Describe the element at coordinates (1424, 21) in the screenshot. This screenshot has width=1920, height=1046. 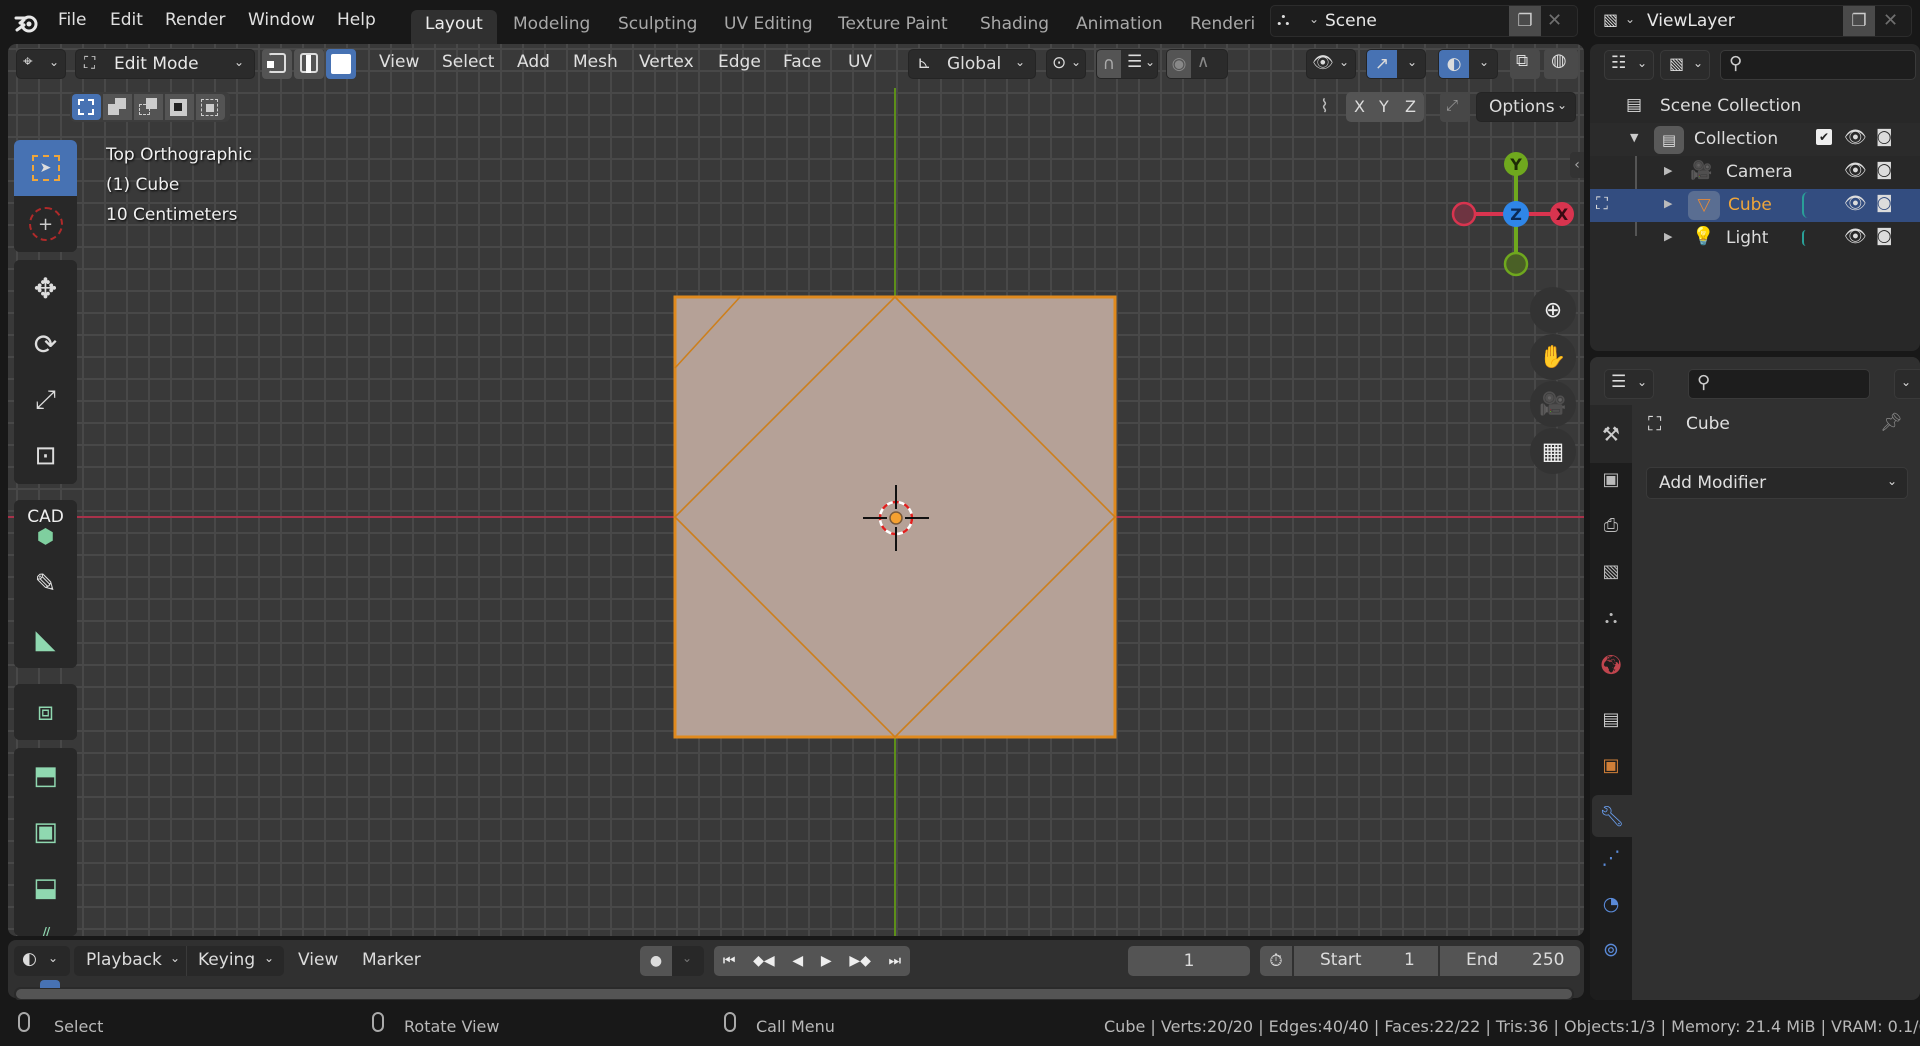
I see `scene-selector: ⛬ ⌄ Scene ❐ ✕` at that location.